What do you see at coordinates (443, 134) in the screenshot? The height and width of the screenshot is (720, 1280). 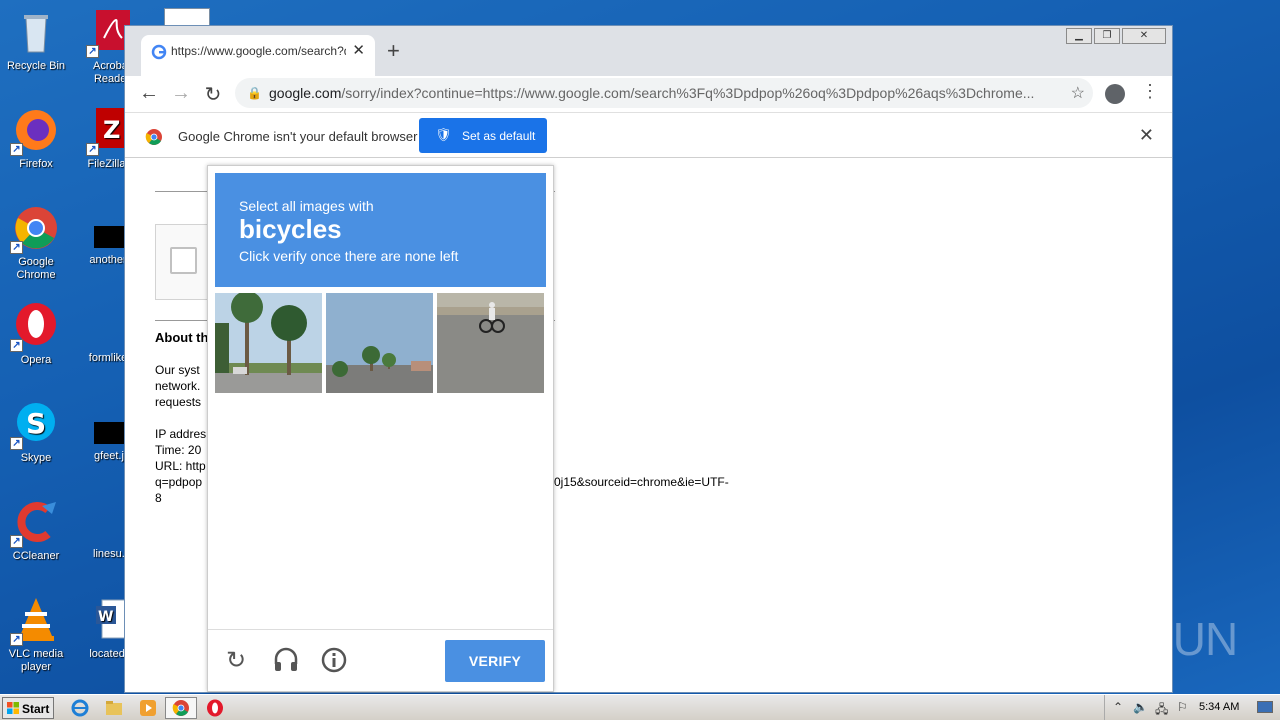 I see `uac-shield-icon: 🛡` at bounding box center [443, 134].